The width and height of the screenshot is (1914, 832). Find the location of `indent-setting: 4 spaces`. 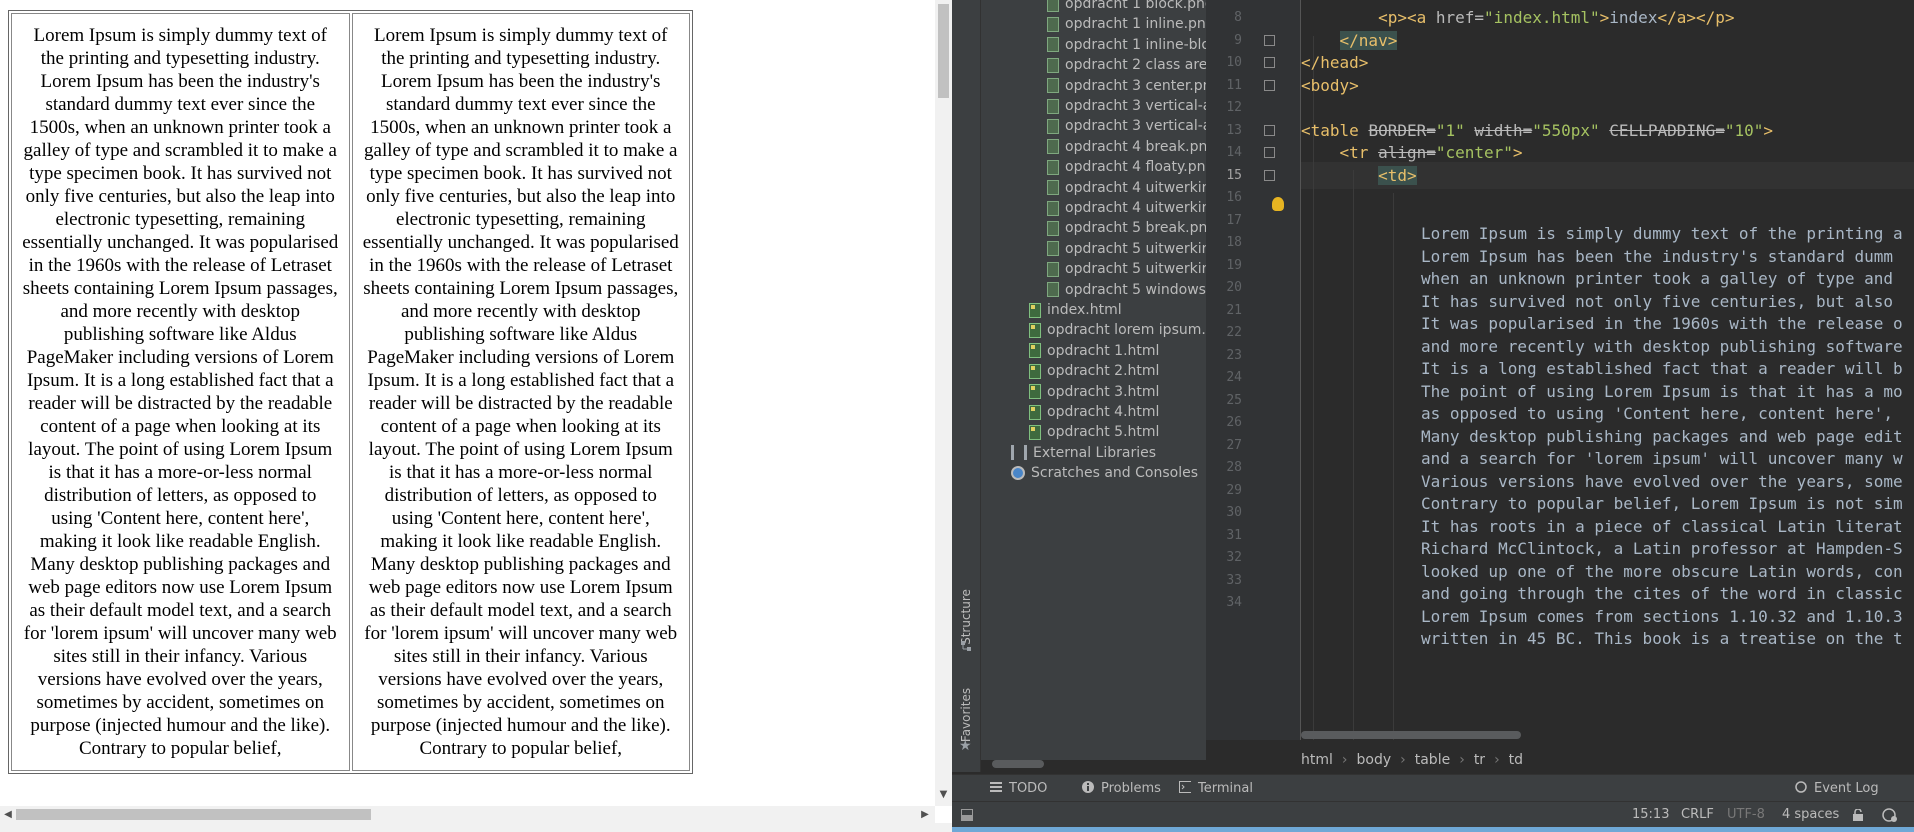

indent-setting: 4 spaces is located at coordinates (1810, 815).